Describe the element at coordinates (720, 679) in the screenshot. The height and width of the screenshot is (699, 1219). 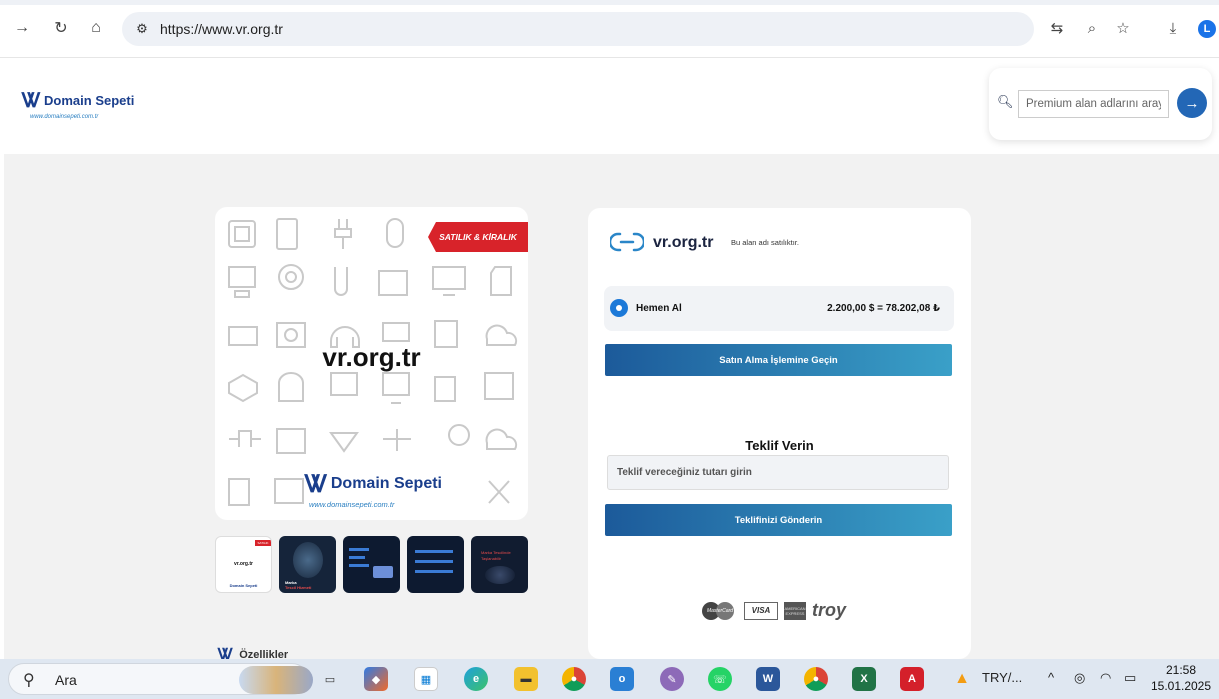
I see `whatsapp-icon: ☏` at that location.